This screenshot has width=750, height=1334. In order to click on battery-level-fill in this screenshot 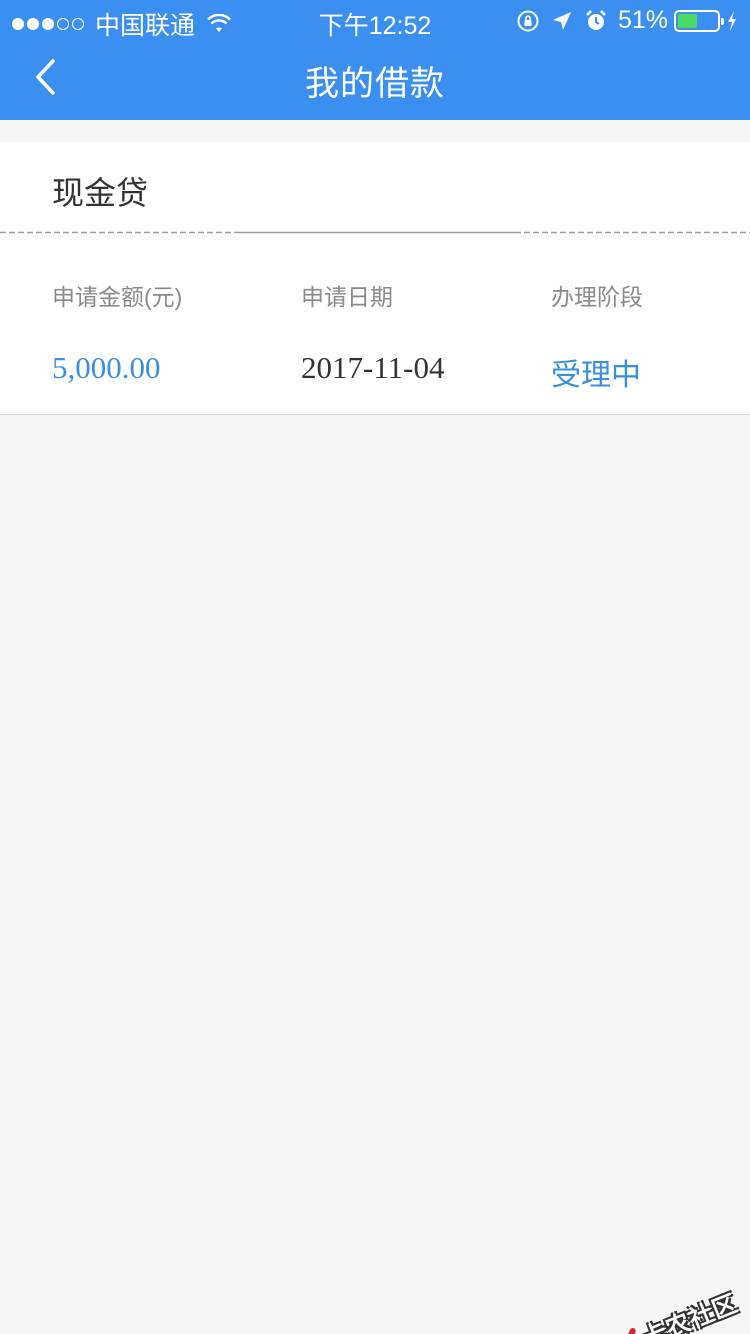, I will do `click(687, 20)`.